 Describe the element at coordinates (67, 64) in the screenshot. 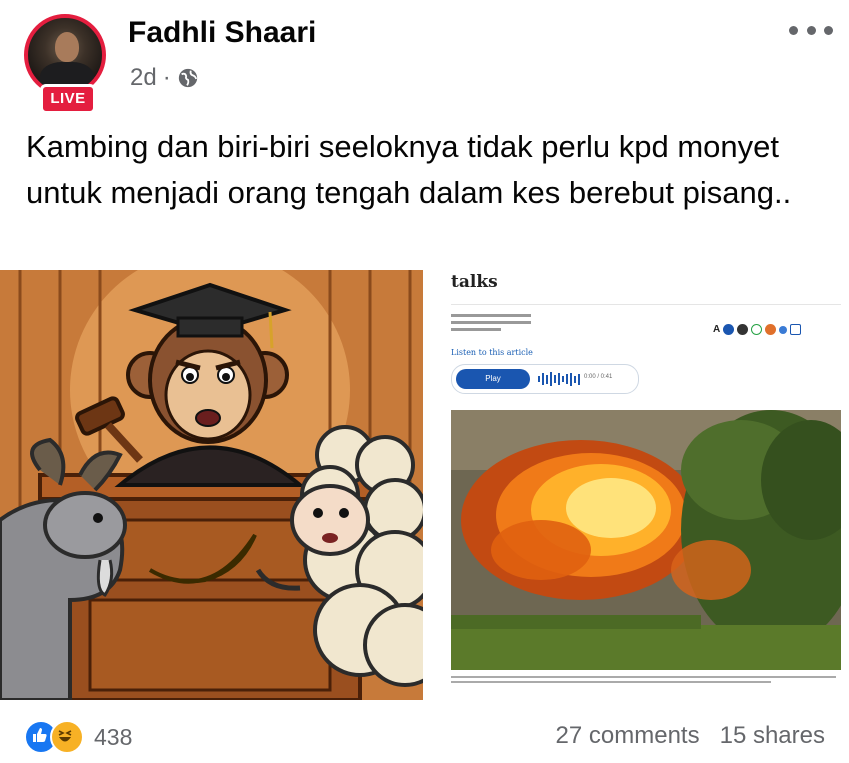

I see `author-avatar-container: LIVE` at that location.